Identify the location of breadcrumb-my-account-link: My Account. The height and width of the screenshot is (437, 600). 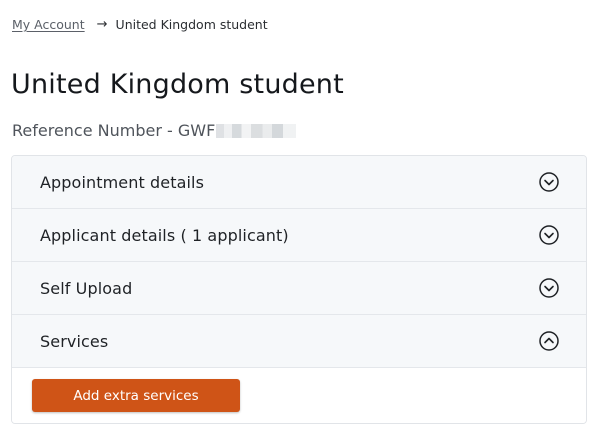
(48, 25).